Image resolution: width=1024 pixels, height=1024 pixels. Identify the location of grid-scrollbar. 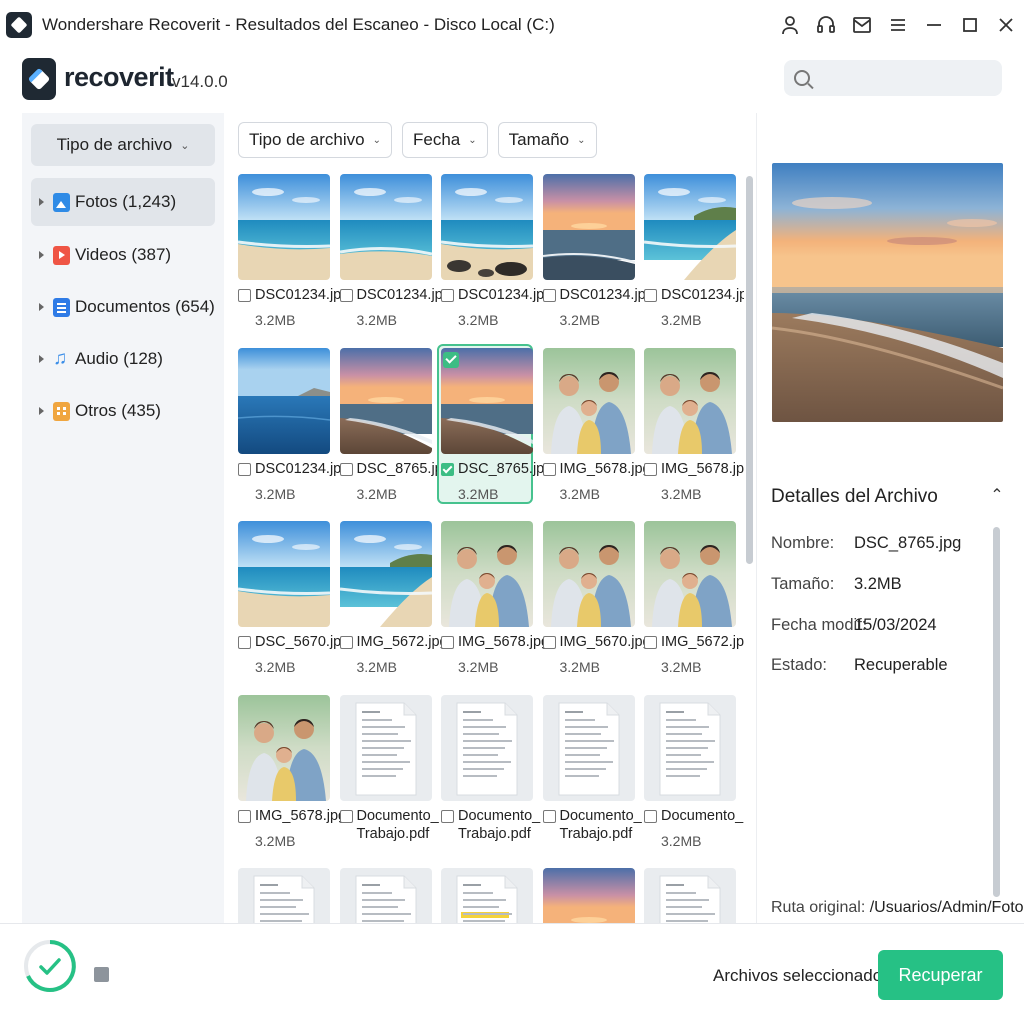
(749, 370).